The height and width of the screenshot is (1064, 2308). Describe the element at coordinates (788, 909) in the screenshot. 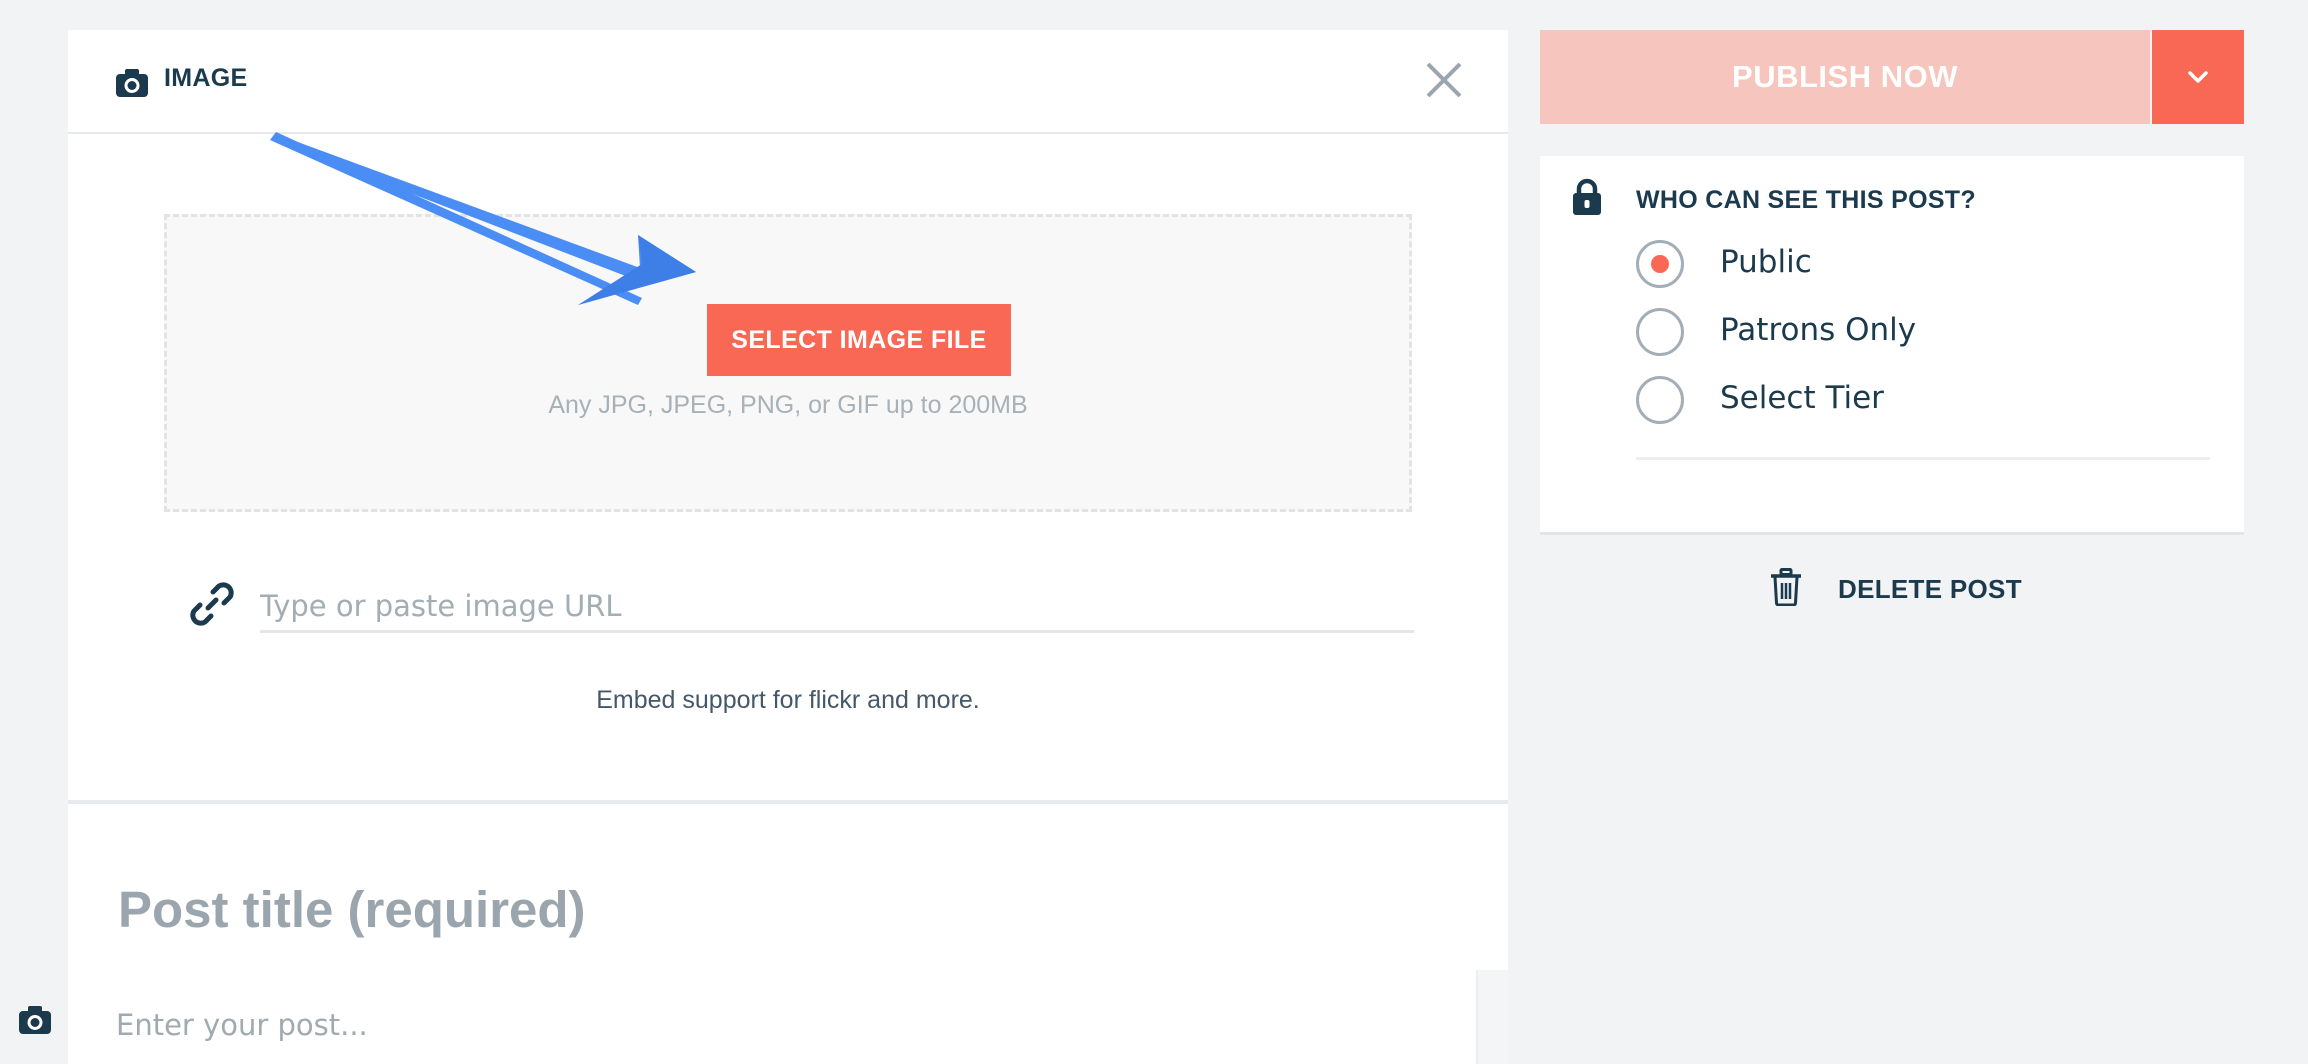

I see `post-title-input` at that location.